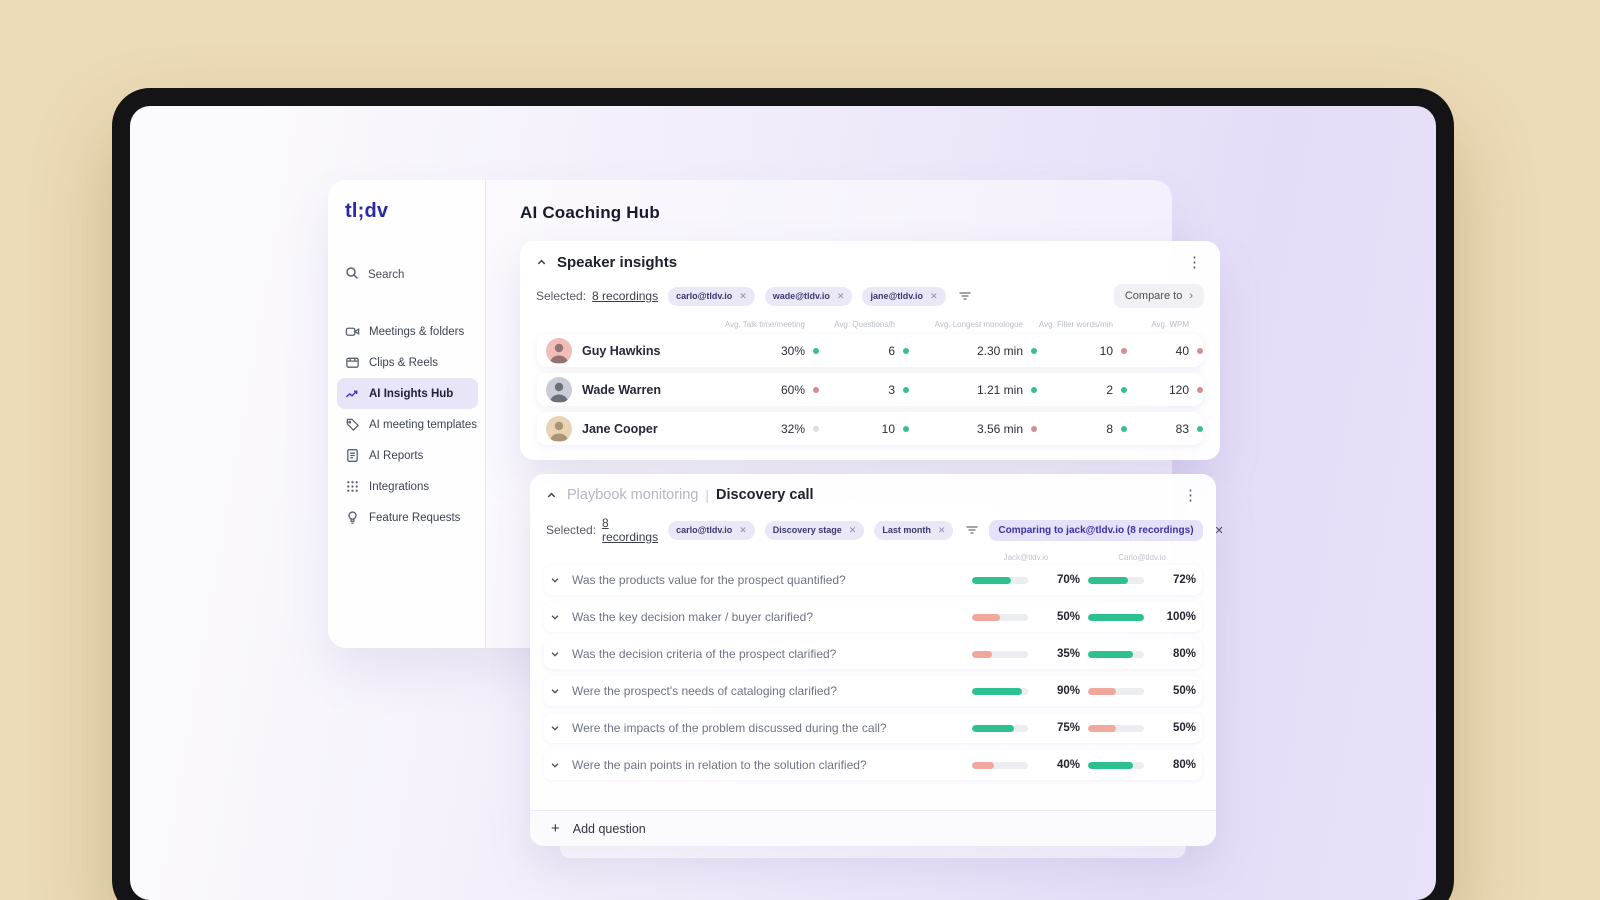 The image size is (1600, 900). What do you see at coordinates (870, 428) in the screenshot?
I see `table-row: Jane Cooper 32% 10 3.56 min 8 83` at bounding box center [870, 428].